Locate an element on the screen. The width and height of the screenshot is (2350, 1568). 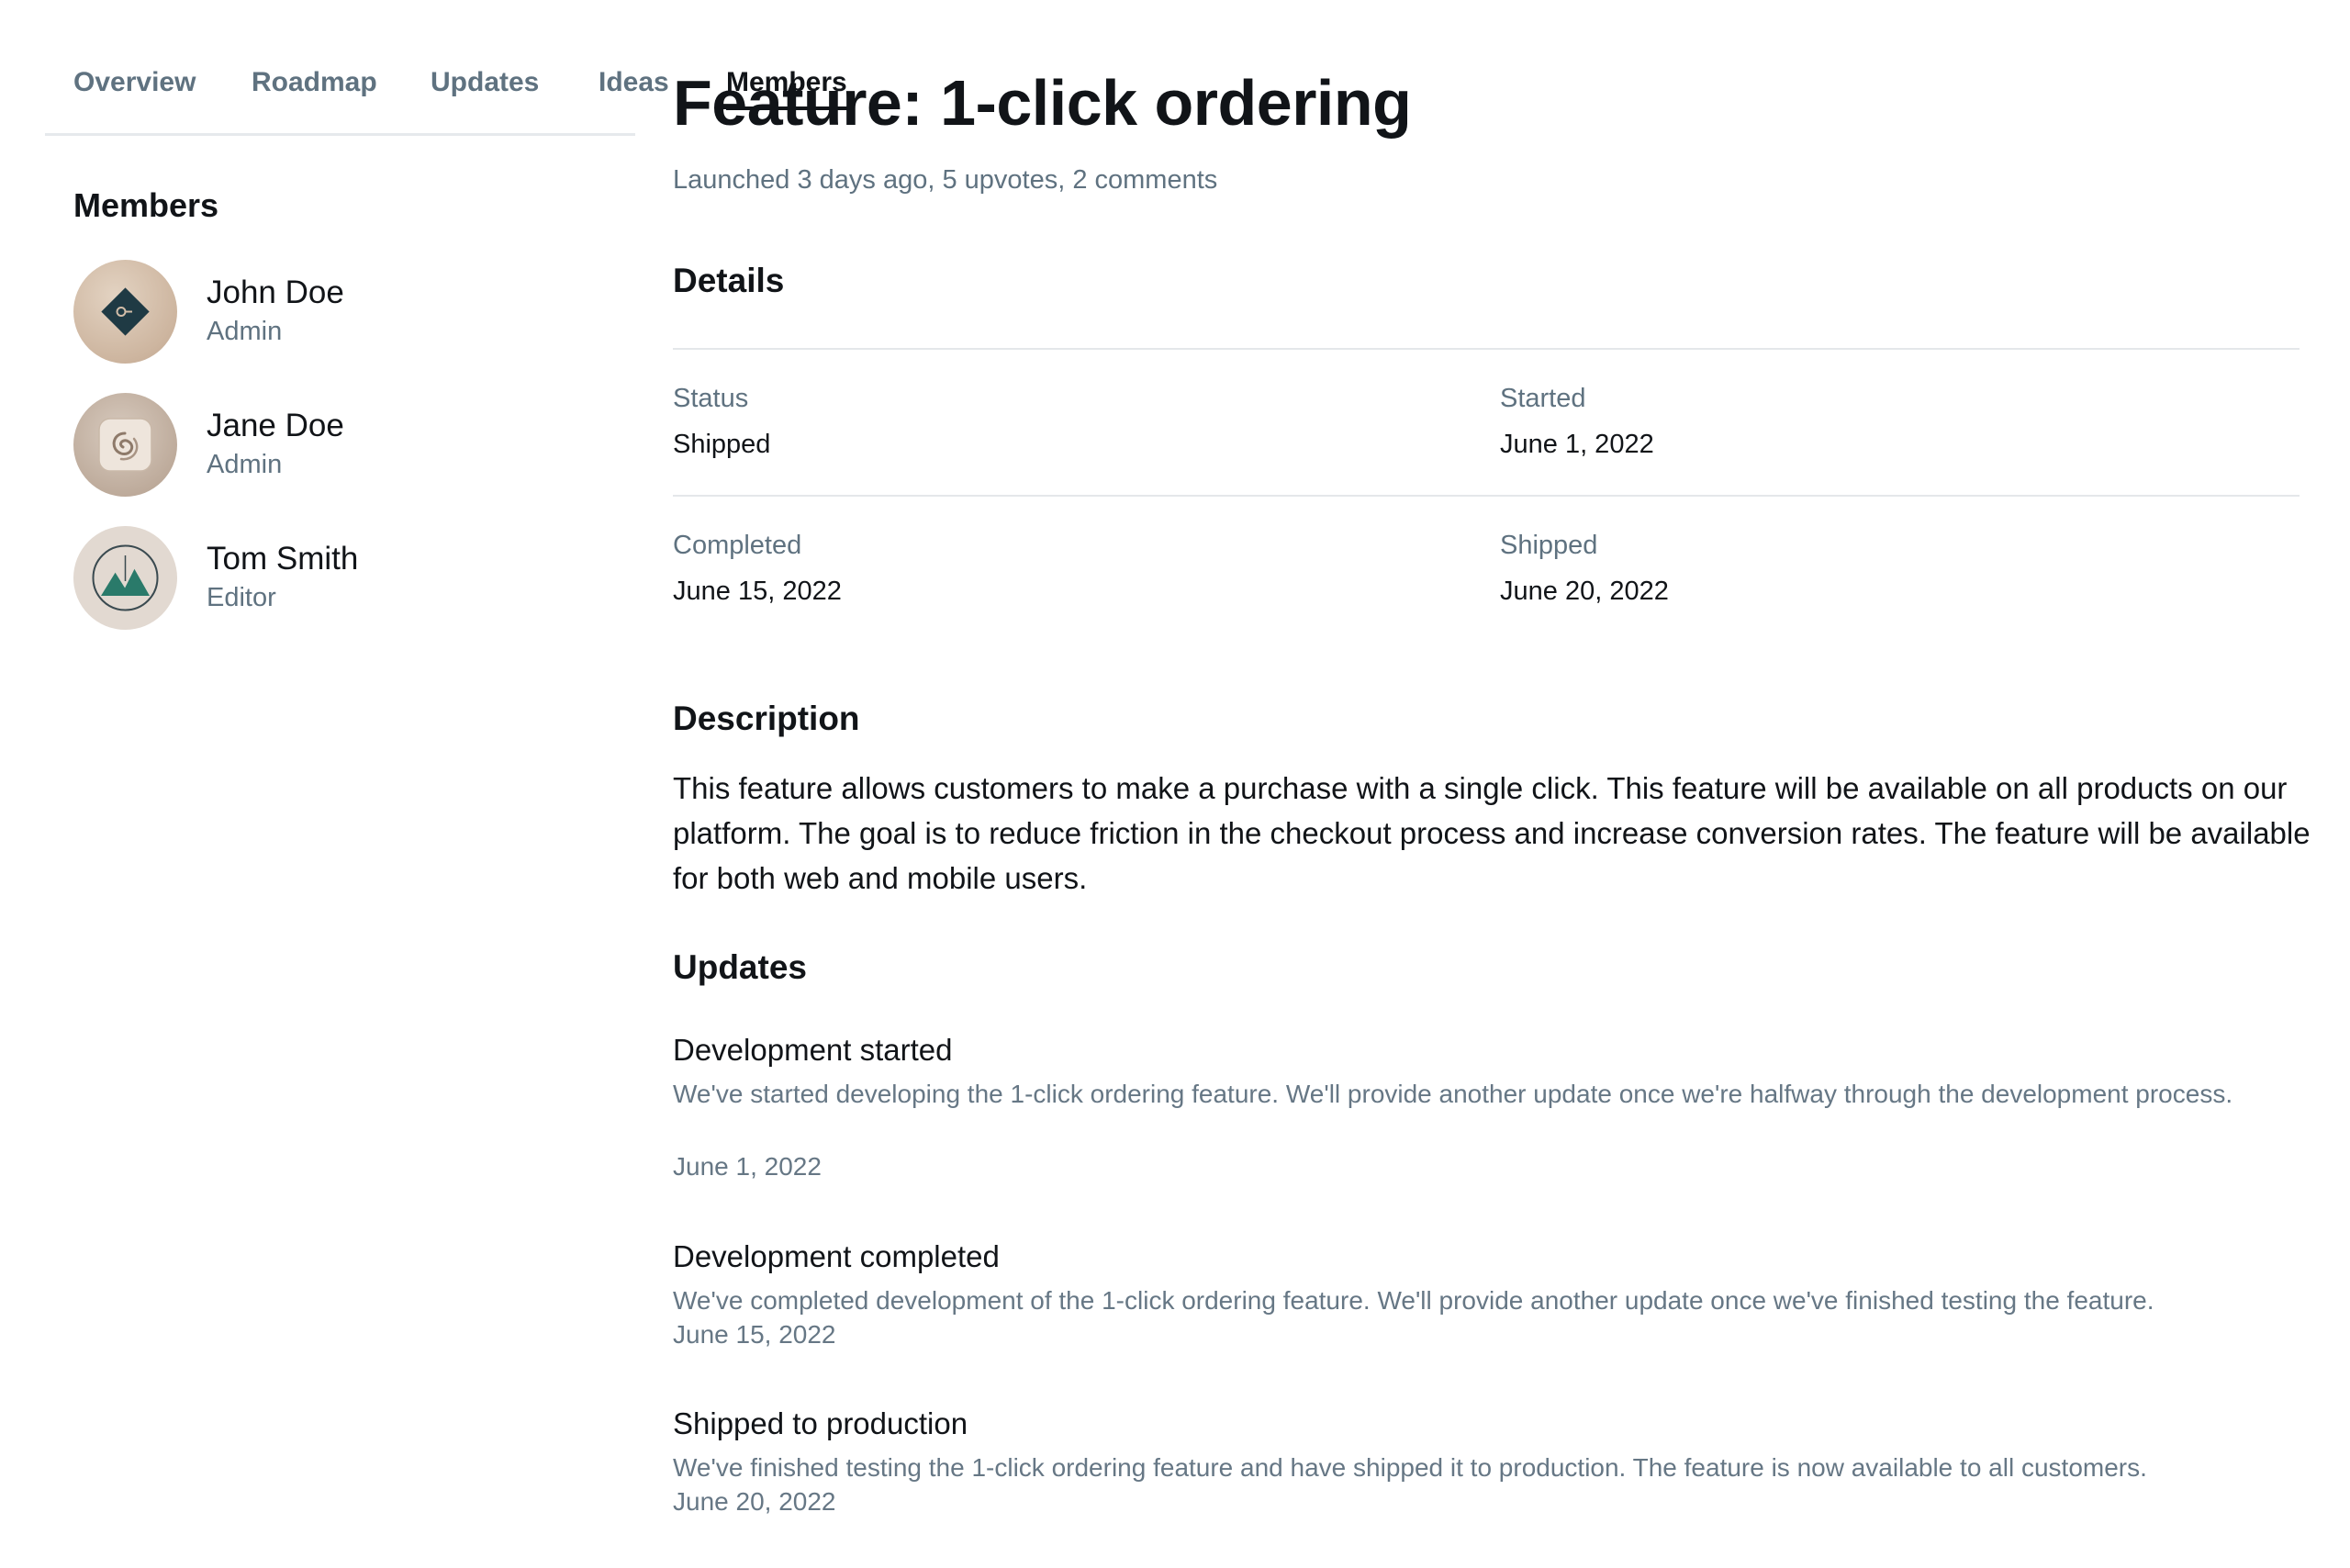
members-heading: Members is located at coordinates (146, 205).